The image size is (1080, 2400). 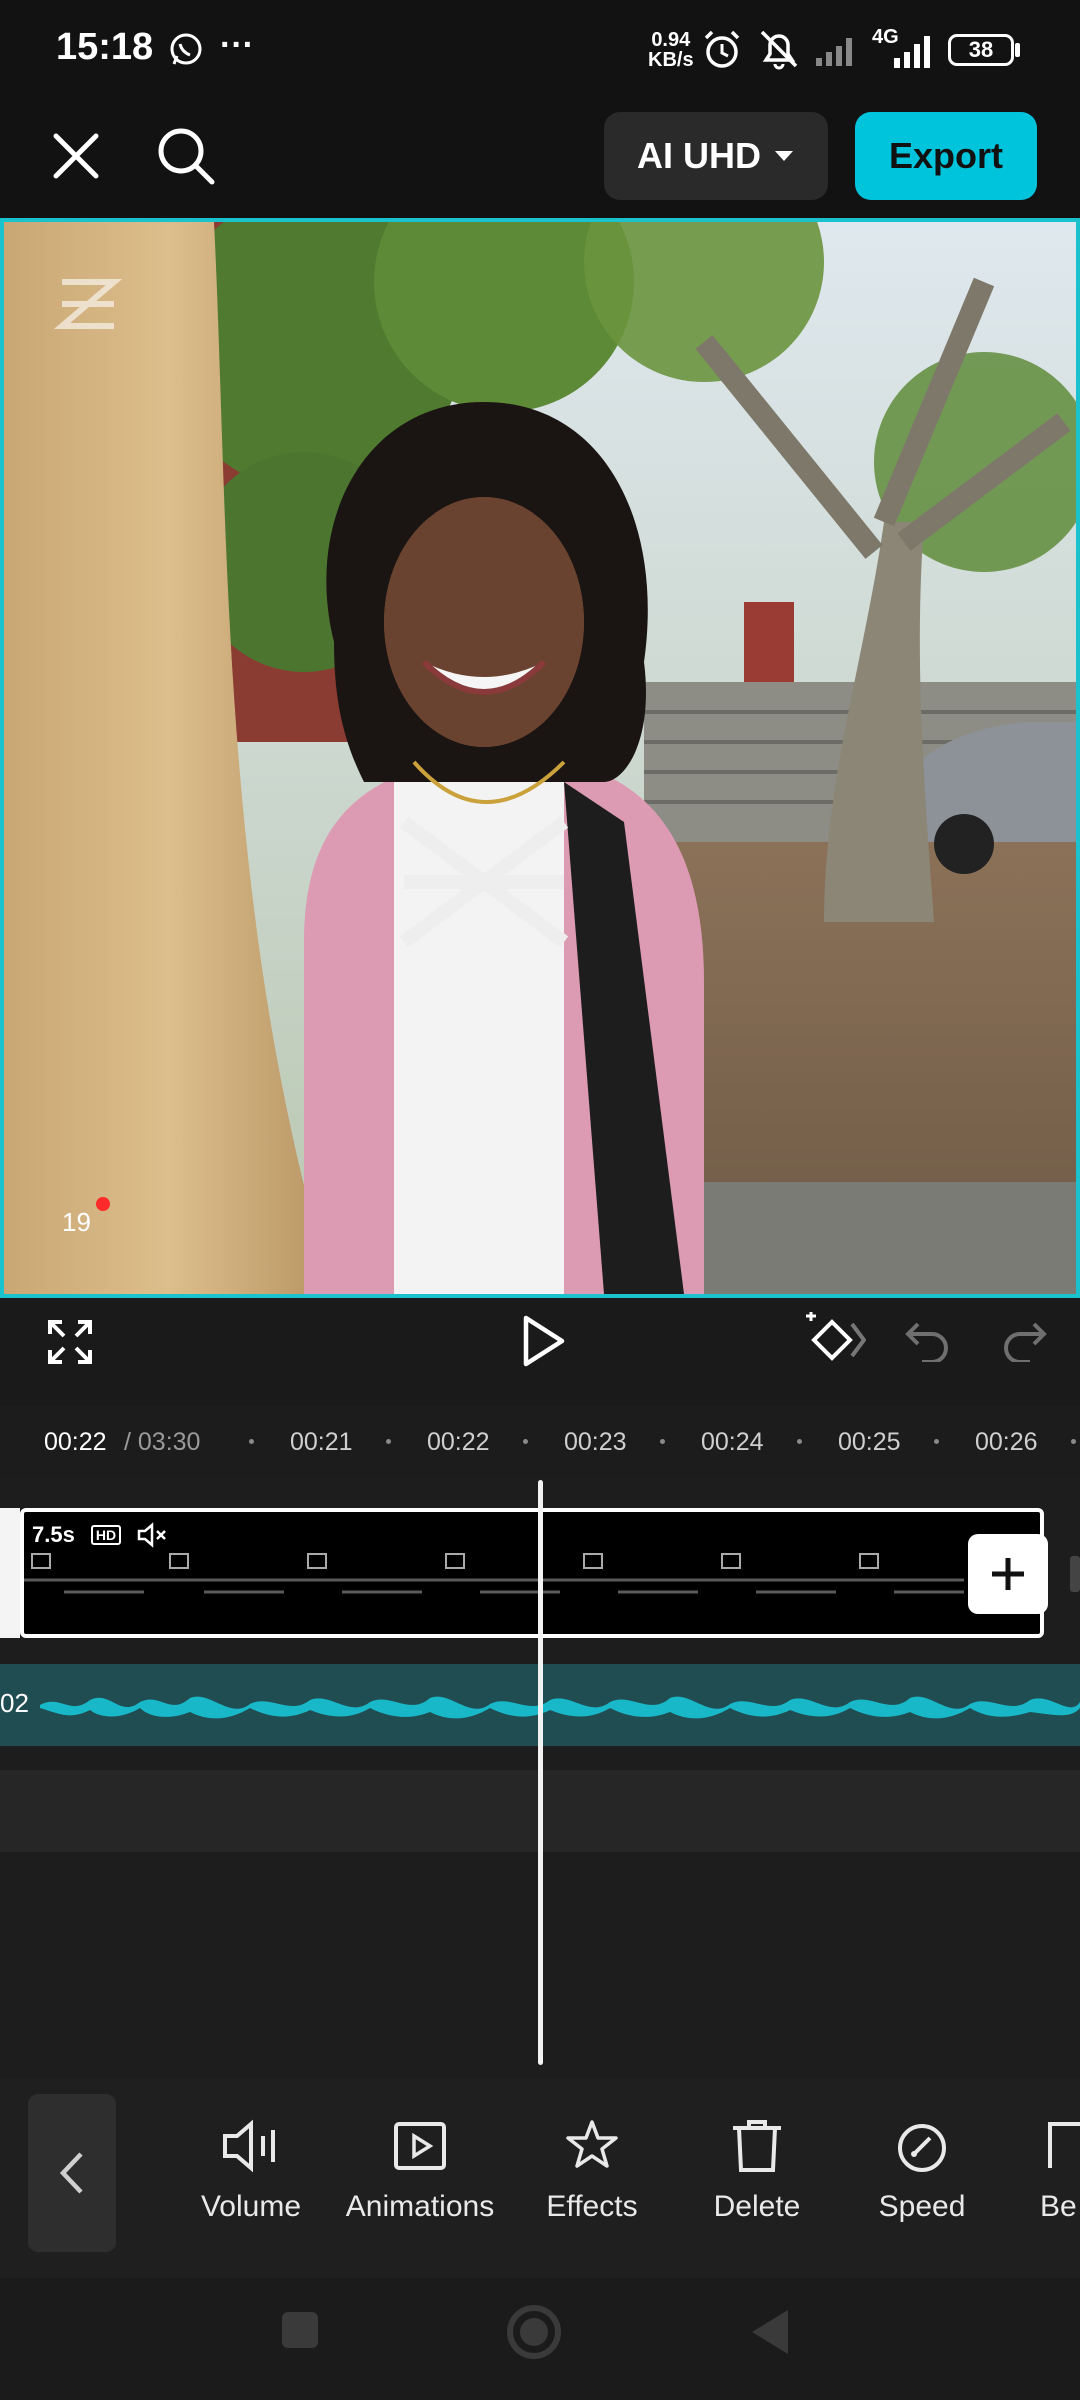 I want to click on resolution-dropdown: AI UHD, so click(x=716, y=156).